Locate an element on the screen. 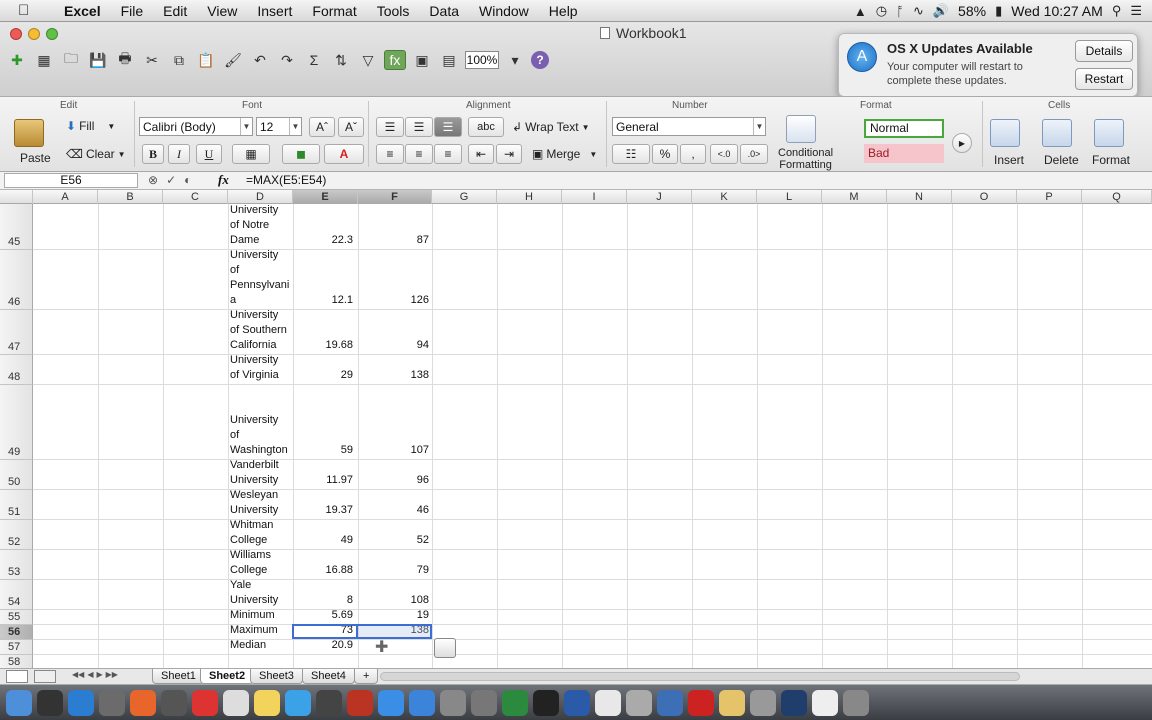 The width and height of the screenshot is (1152, 720). font-size-select: 12 ▼ is located at coordinates (279, 126).